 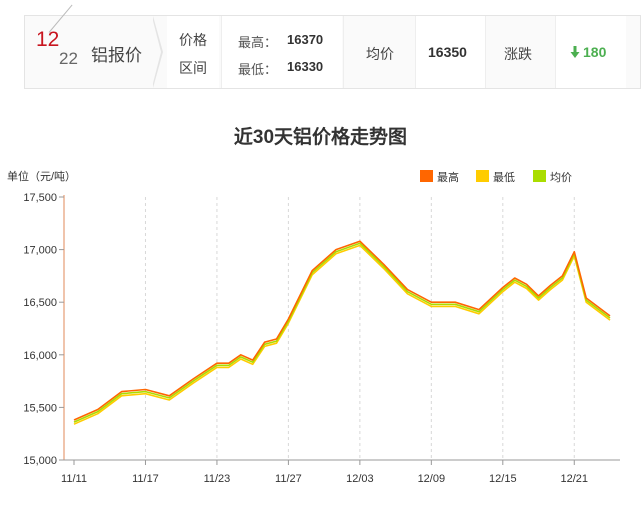 What do you see at coordinates (432, 479) in the screenshot?
I see `x-tick-label-5: 12/09` at bounding box center [432, 479].